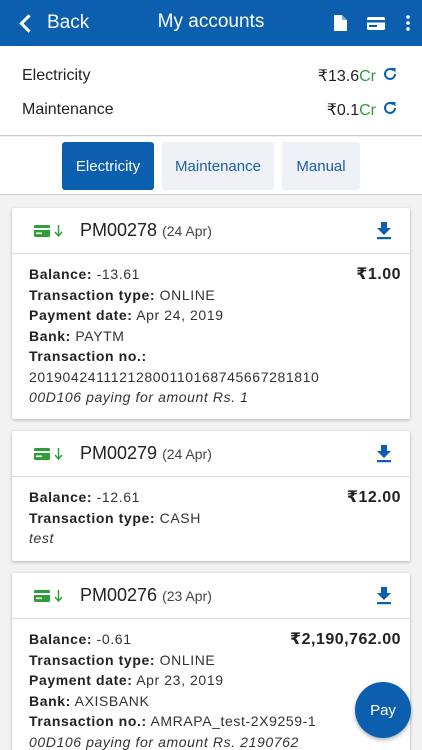 This screenshot has height=750, width=422. I want to click on txn-number: 2019042411121280011016874566728181​0, so click(174, 376).